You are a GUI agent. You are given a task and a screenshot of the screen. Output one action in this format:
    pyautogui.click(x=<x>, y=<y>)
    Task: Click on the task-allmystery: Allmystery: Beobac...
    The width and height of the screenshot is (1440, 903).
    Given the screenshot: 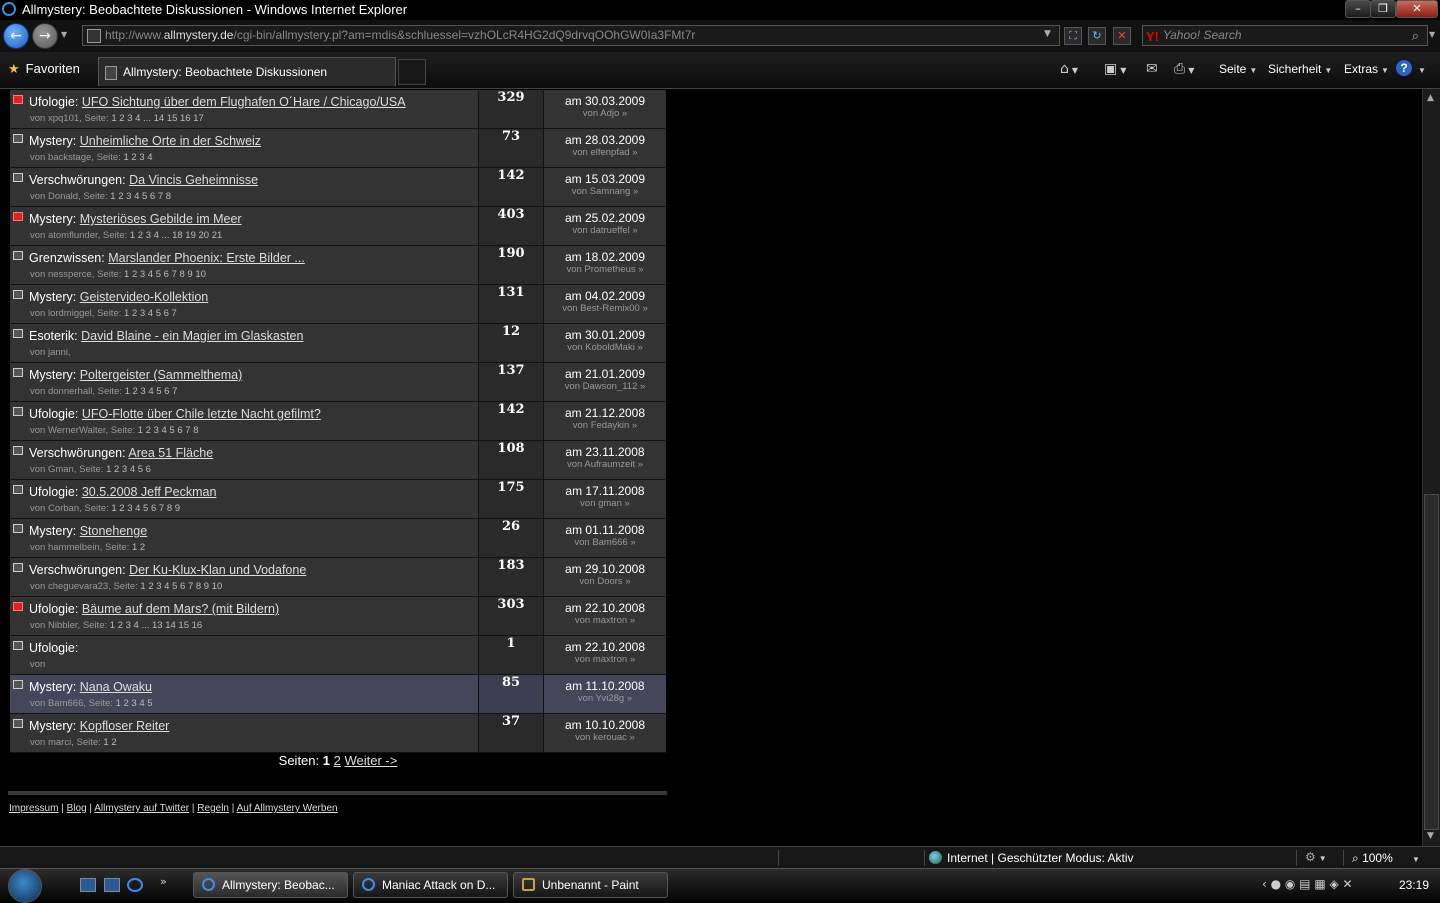 What is the action you would take?
    pyautogui.click(x=270, y=885)
    